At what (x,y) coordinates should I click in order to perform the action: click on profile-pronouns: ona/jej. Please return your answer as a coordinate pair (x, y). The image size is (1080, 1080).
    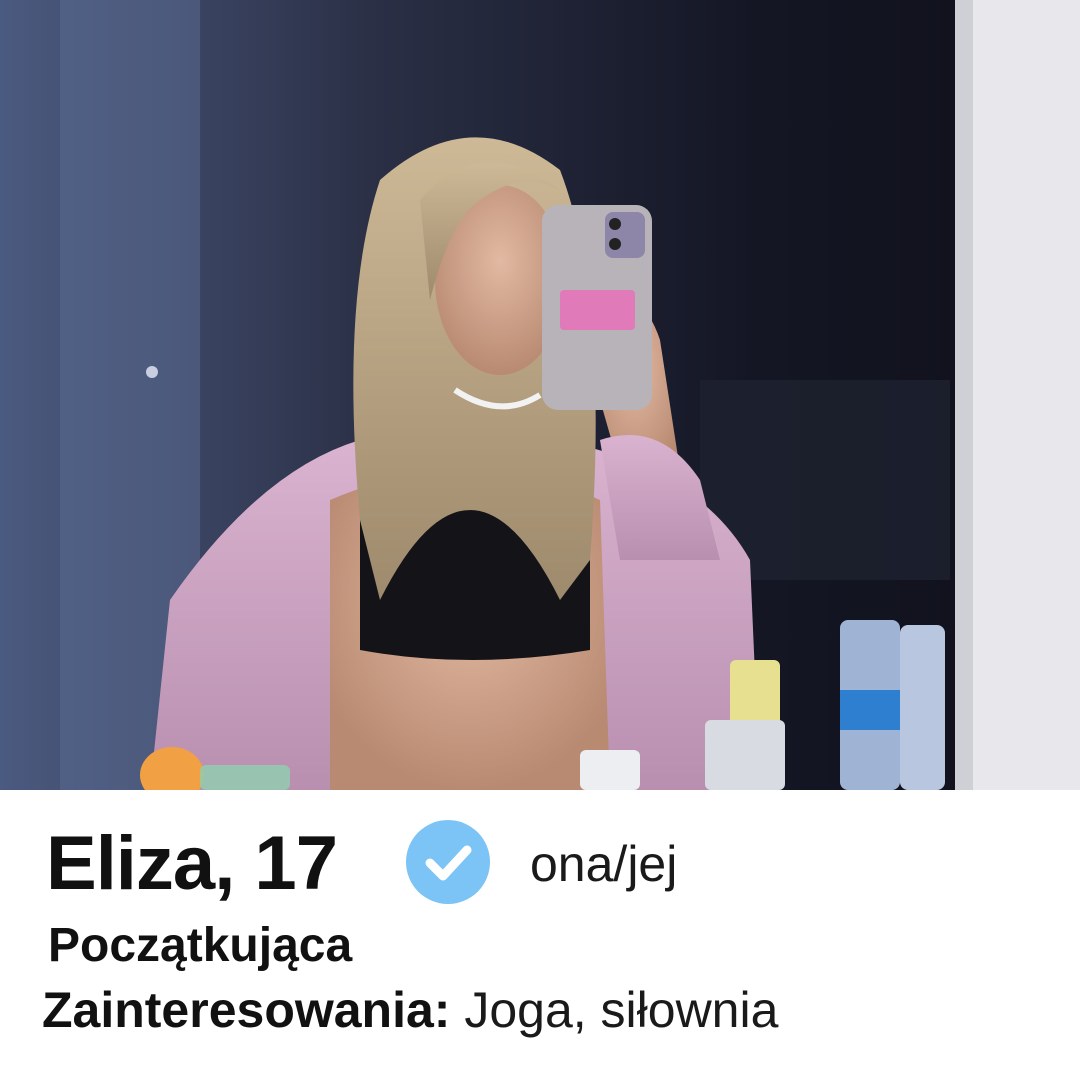
    Looking at the image, I should click on (604, 864).